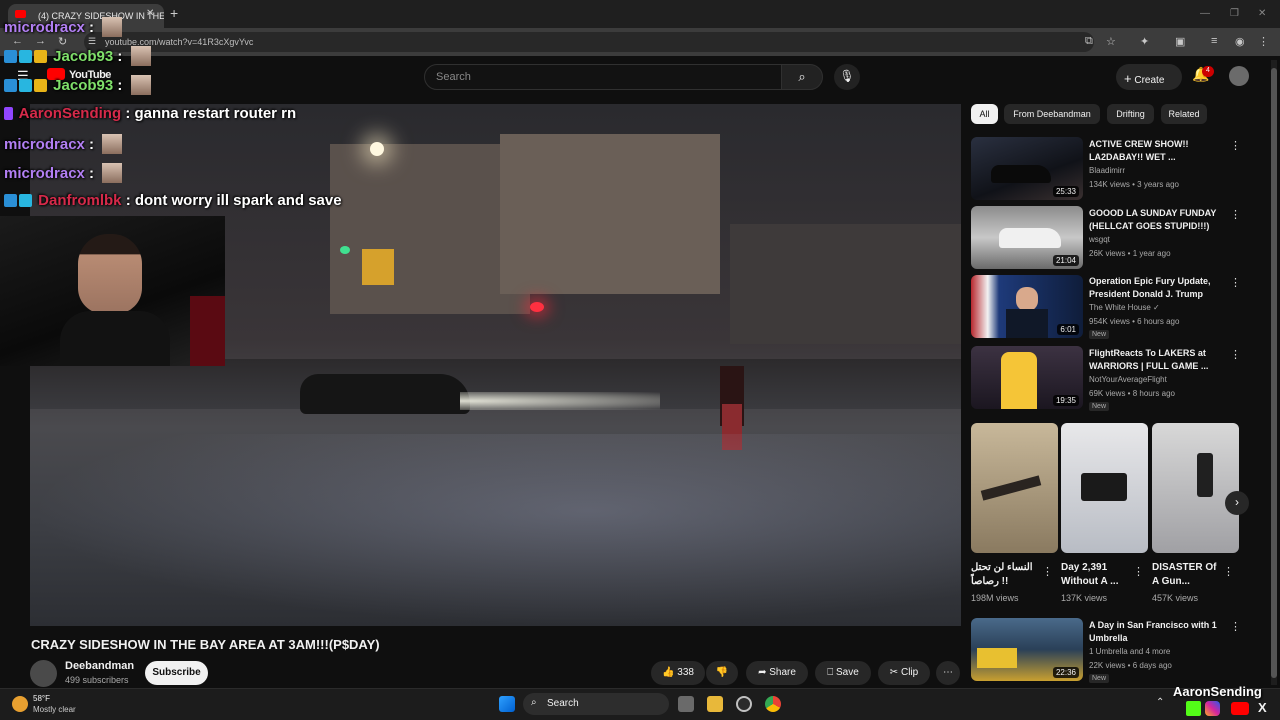 The height and width of the screenshot is (720, 1280). Describe the element at coordinates (1274, 373) in the screenshot. I see `scrollbar-thumb` at that location.